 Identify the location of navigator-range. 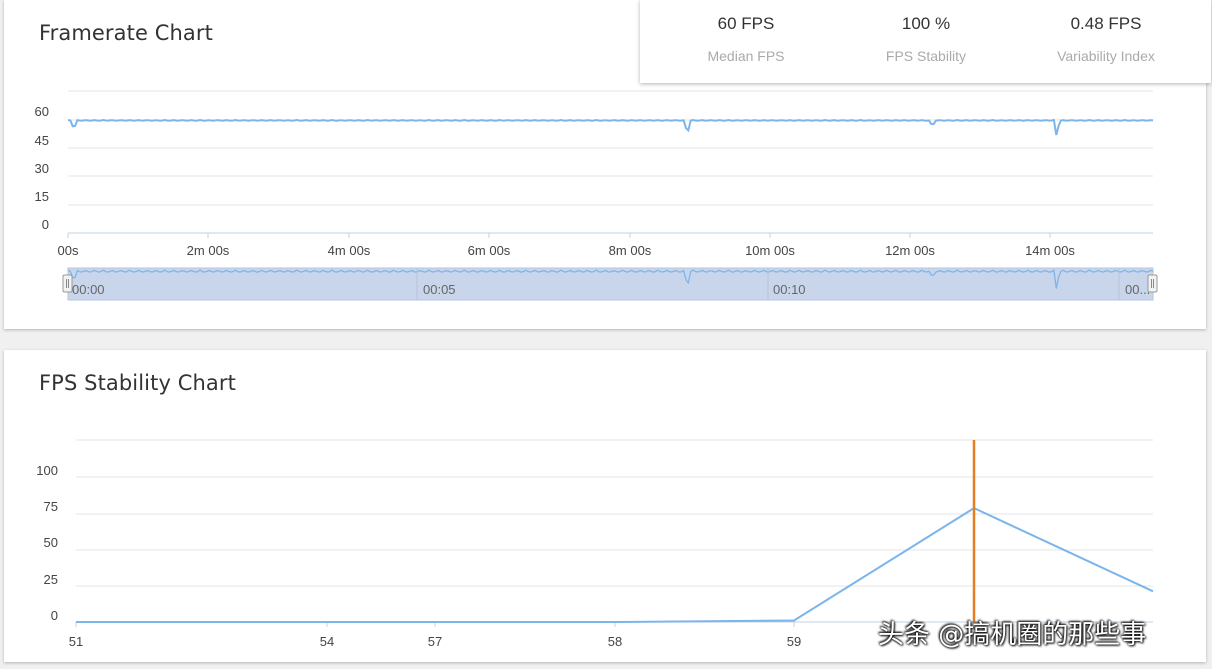
(610, 284).